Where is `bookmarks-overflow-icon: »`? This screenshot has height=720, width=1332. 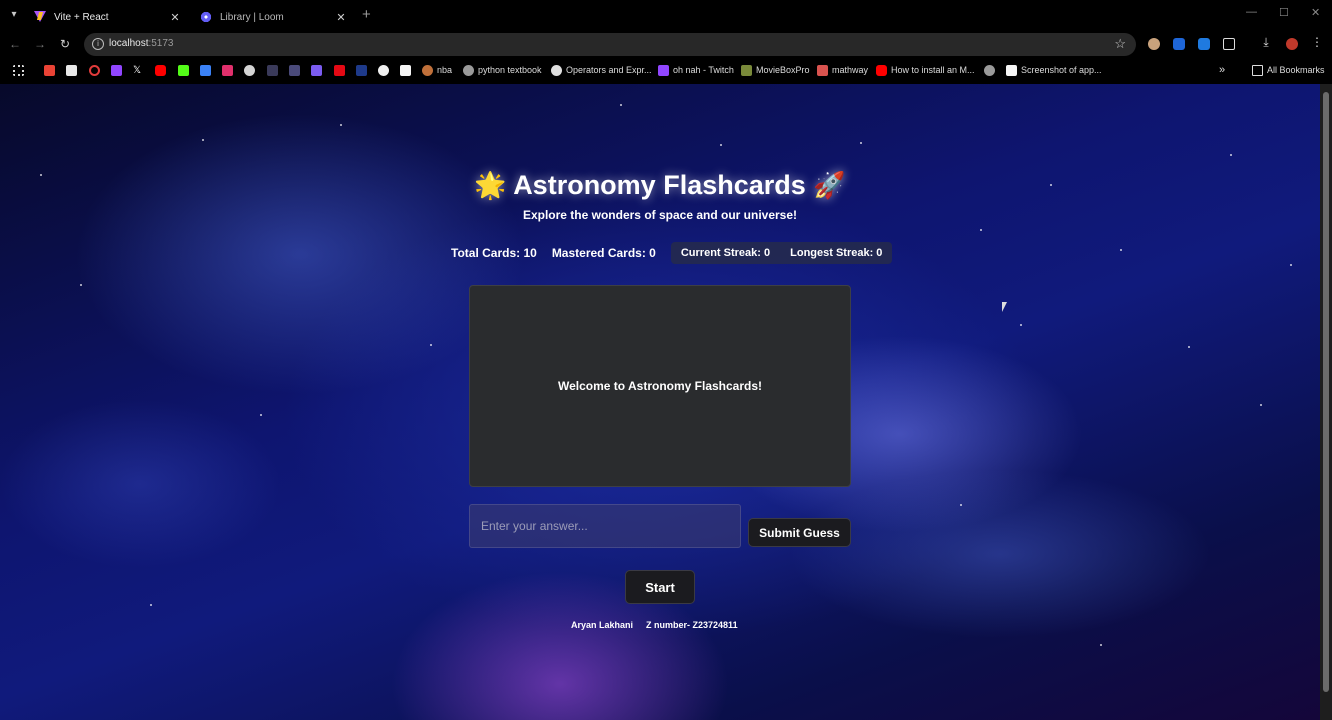 bookmarks-overflow-icon: » is located at coordinates (1222, 70).